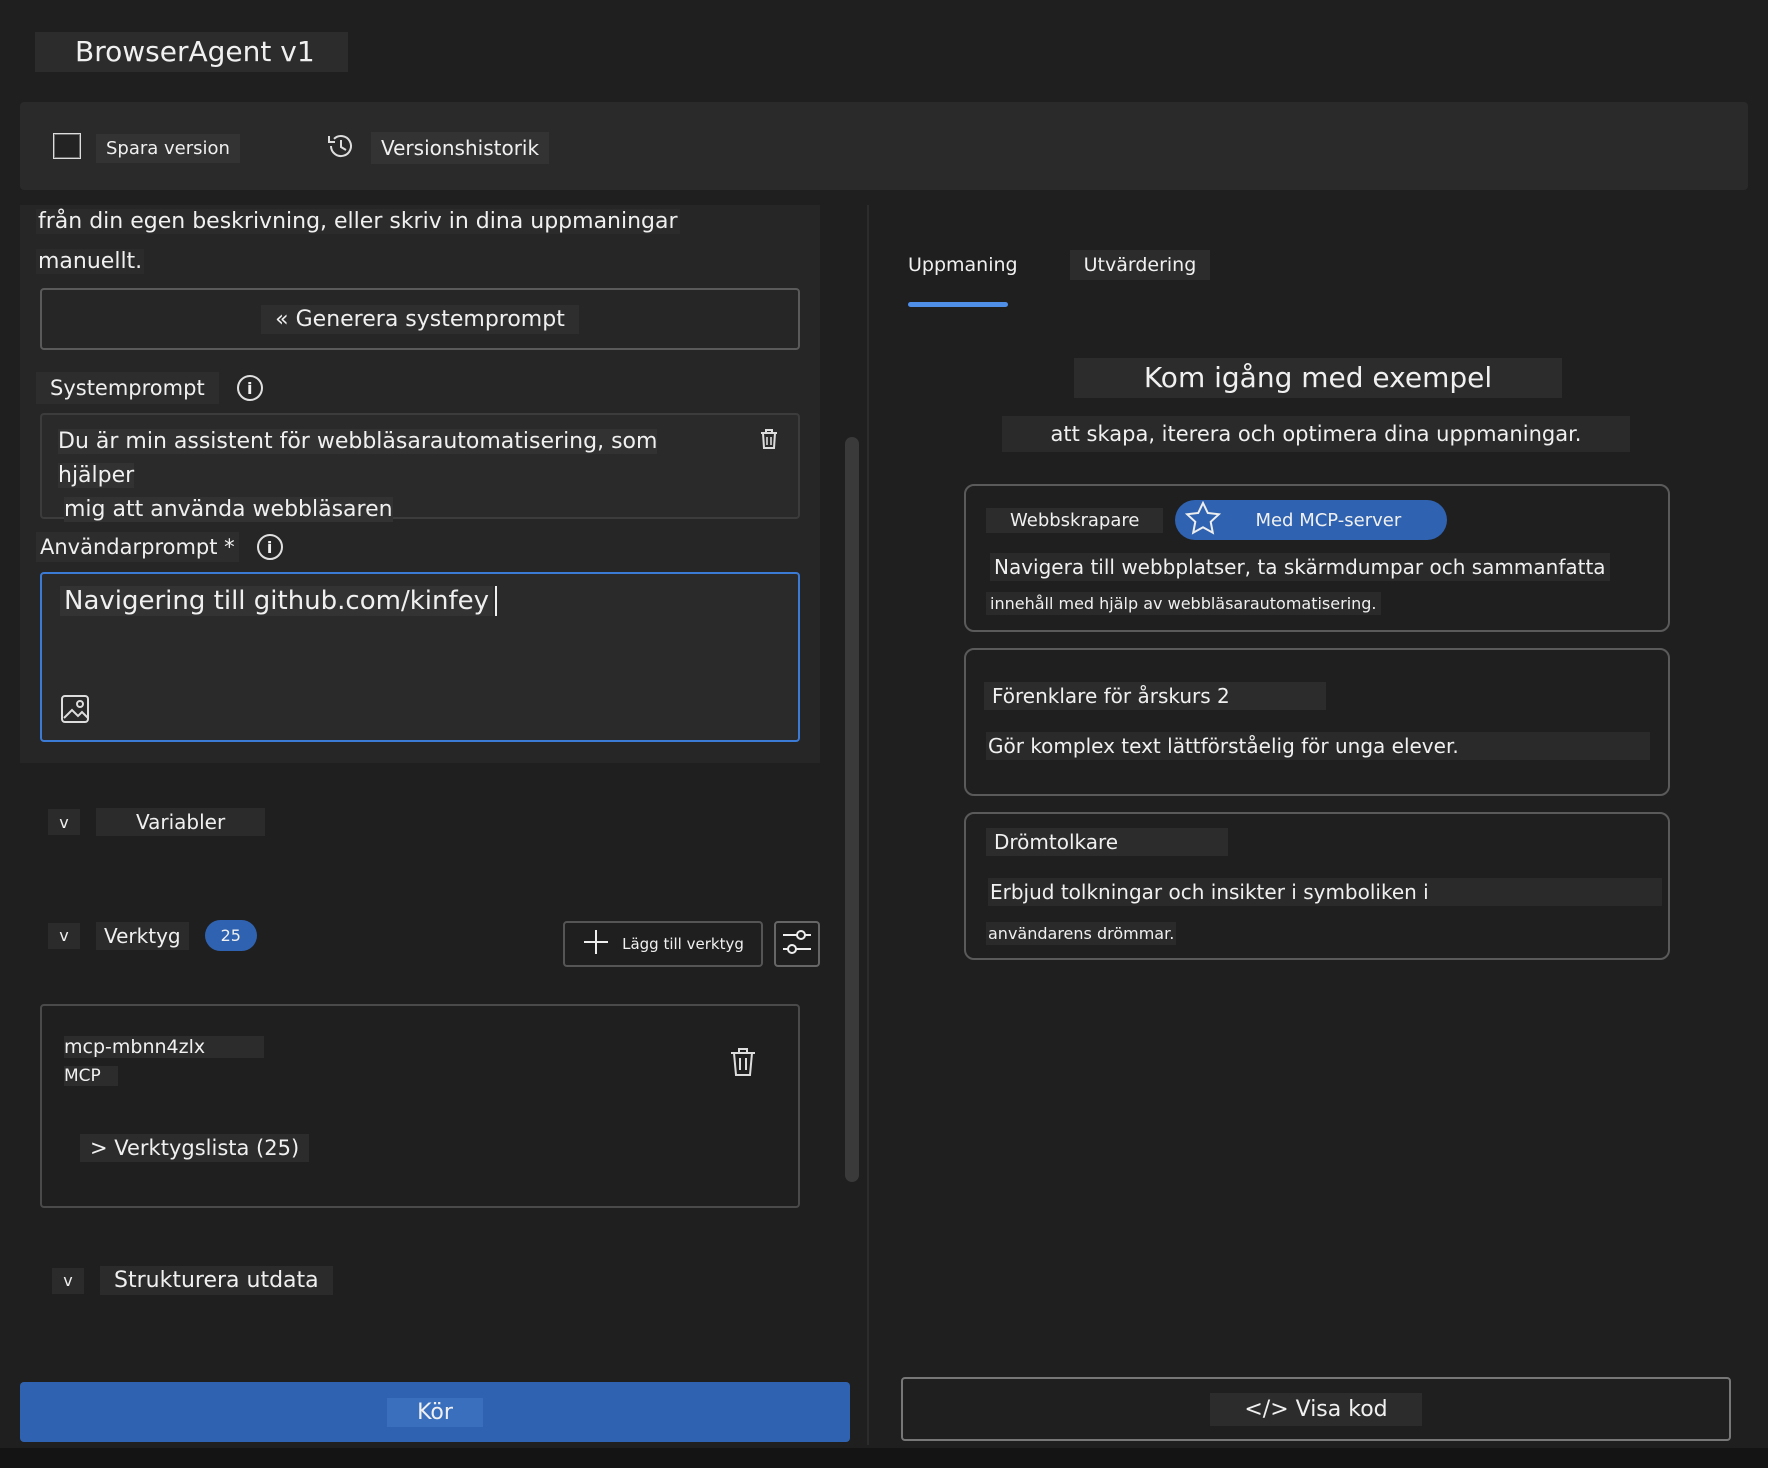 This screenshot has height=1468, width=1768. I want to click on star-icon, so click(1203, 520).